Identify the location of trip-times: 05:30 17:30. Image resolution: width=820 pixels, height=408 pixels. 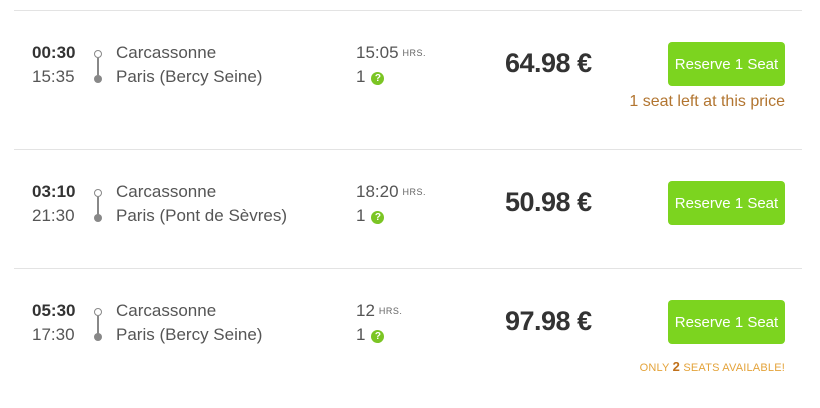
(53, 323).